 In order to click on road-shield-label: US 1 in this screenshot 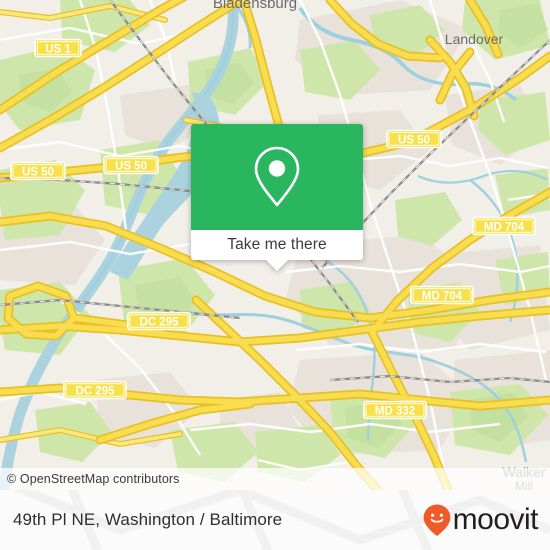, I will do `click(58, 49)`.